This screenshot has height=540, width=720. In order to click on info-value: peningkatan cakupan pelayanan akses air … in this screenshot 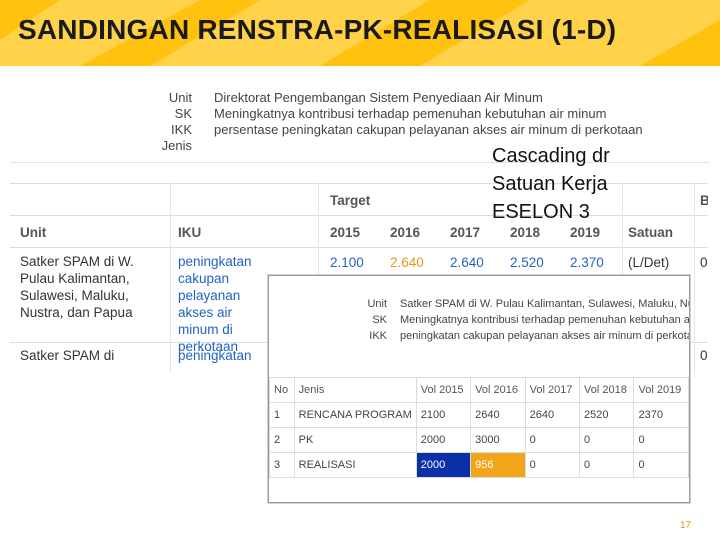, I will do `click(545, 336)`.